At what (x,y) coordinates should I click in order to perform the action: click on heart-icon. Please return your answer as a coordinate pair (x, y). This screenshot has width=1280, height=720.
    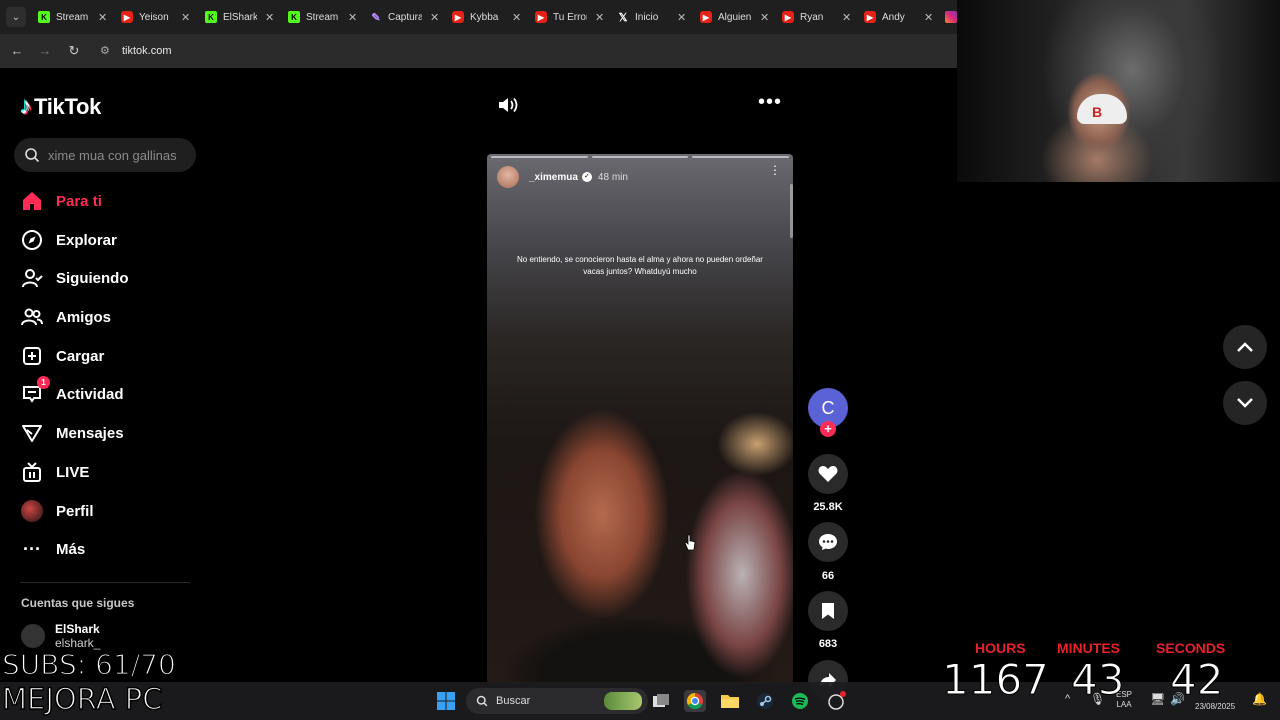
    Looking at the image, I should click on (828, 474).